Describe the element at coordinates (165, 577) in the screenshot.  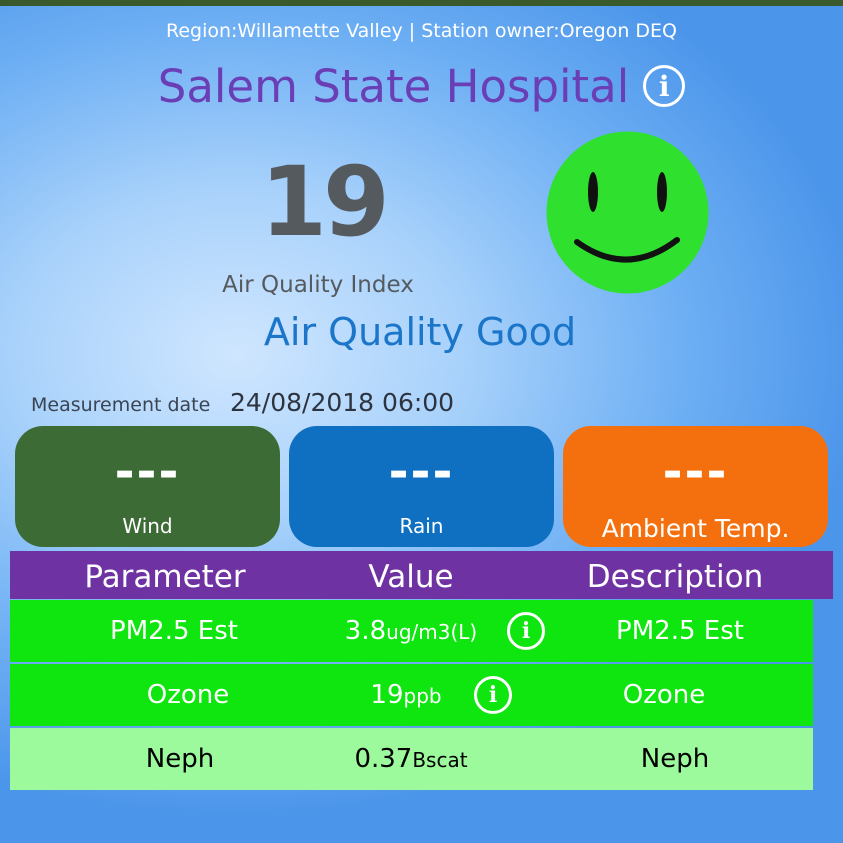
I see `column-header-parameter: Parameter` at that location.